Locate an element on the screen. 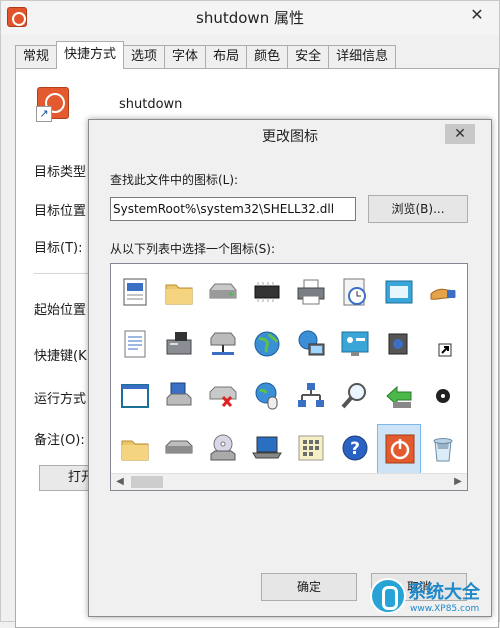 Image resolution: width=500 pixels, height=628 pixels. speaker-icon-glyph is located at coordinates (398, 344).